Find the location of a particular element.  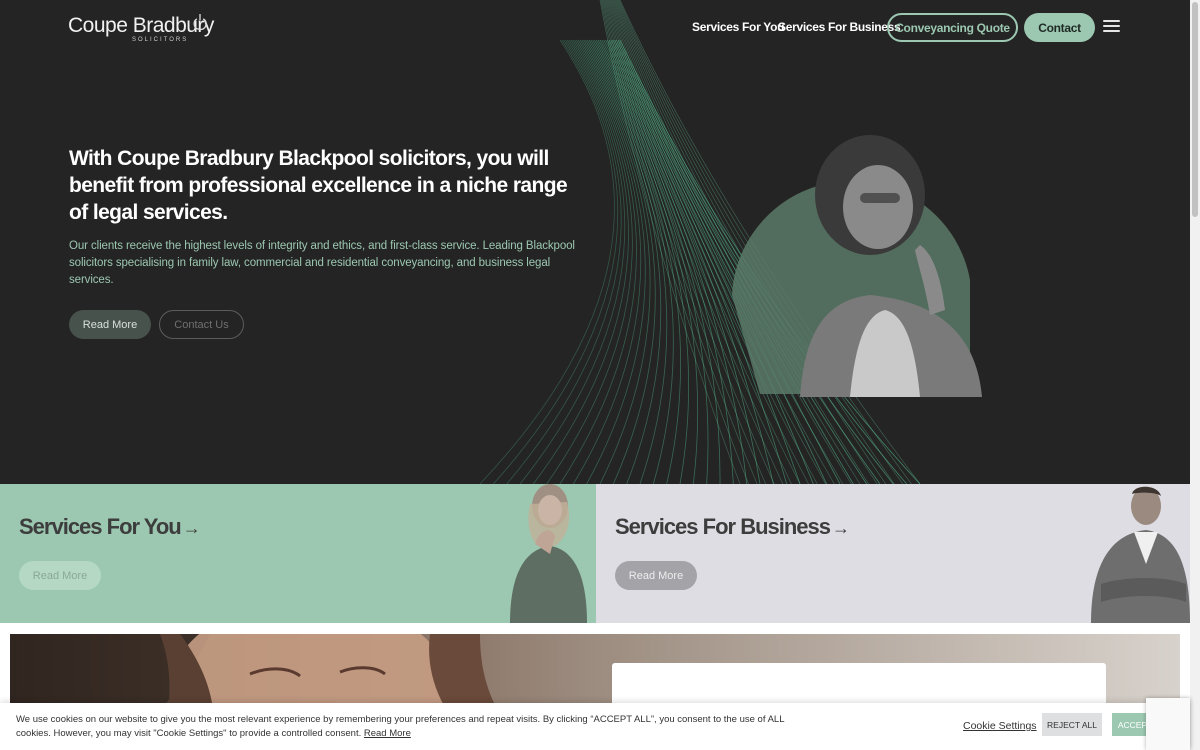

woman-thinking-image is located at coordinates (548, 553).